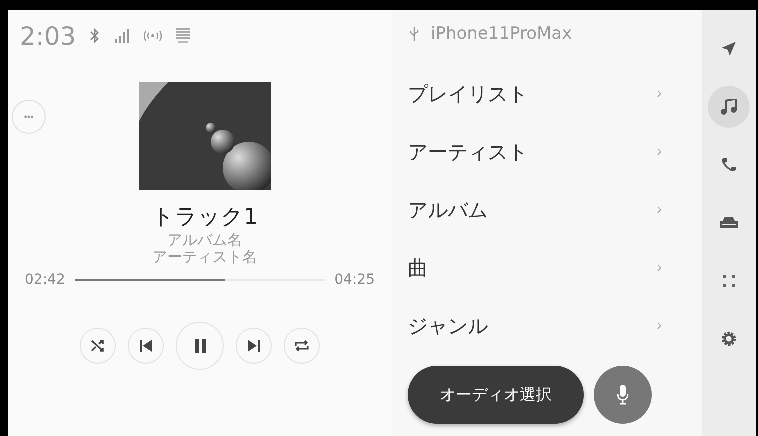 The image size is (758, 436). What do you see at coordinates (205, 257) in the screenshot?
I see `artist-name: アーティスト名` at bounding box center [205, 257].